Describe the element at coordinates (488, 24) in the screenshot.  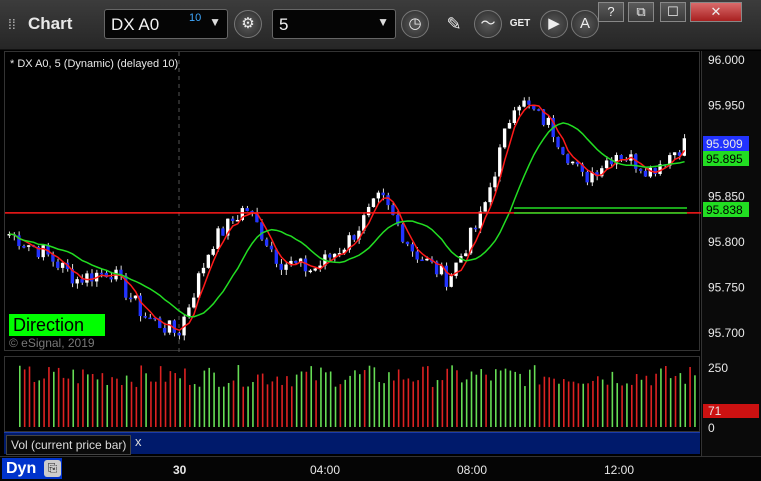
I see `study-icon: 〜` at that location.